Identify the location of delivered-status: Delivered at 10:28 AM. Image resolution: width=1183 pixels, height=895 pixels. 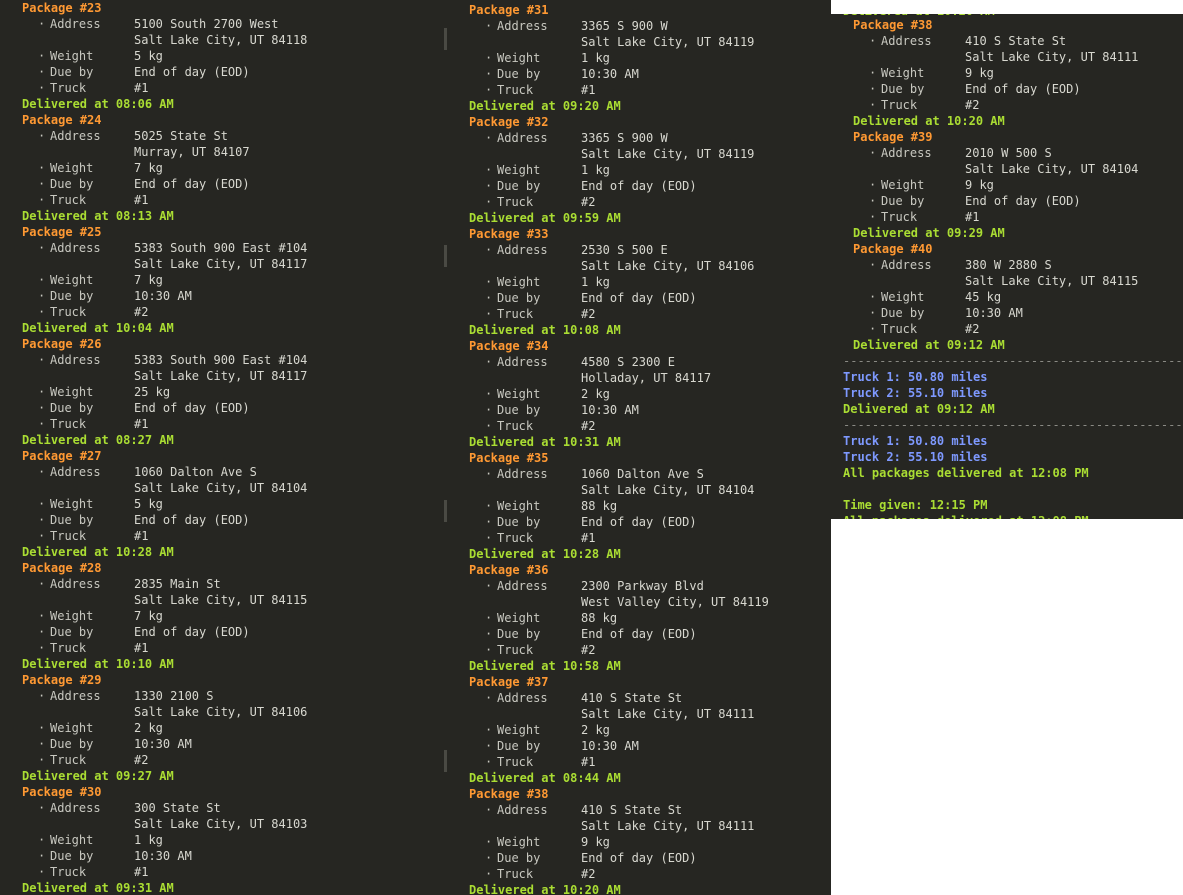
(98, 552).